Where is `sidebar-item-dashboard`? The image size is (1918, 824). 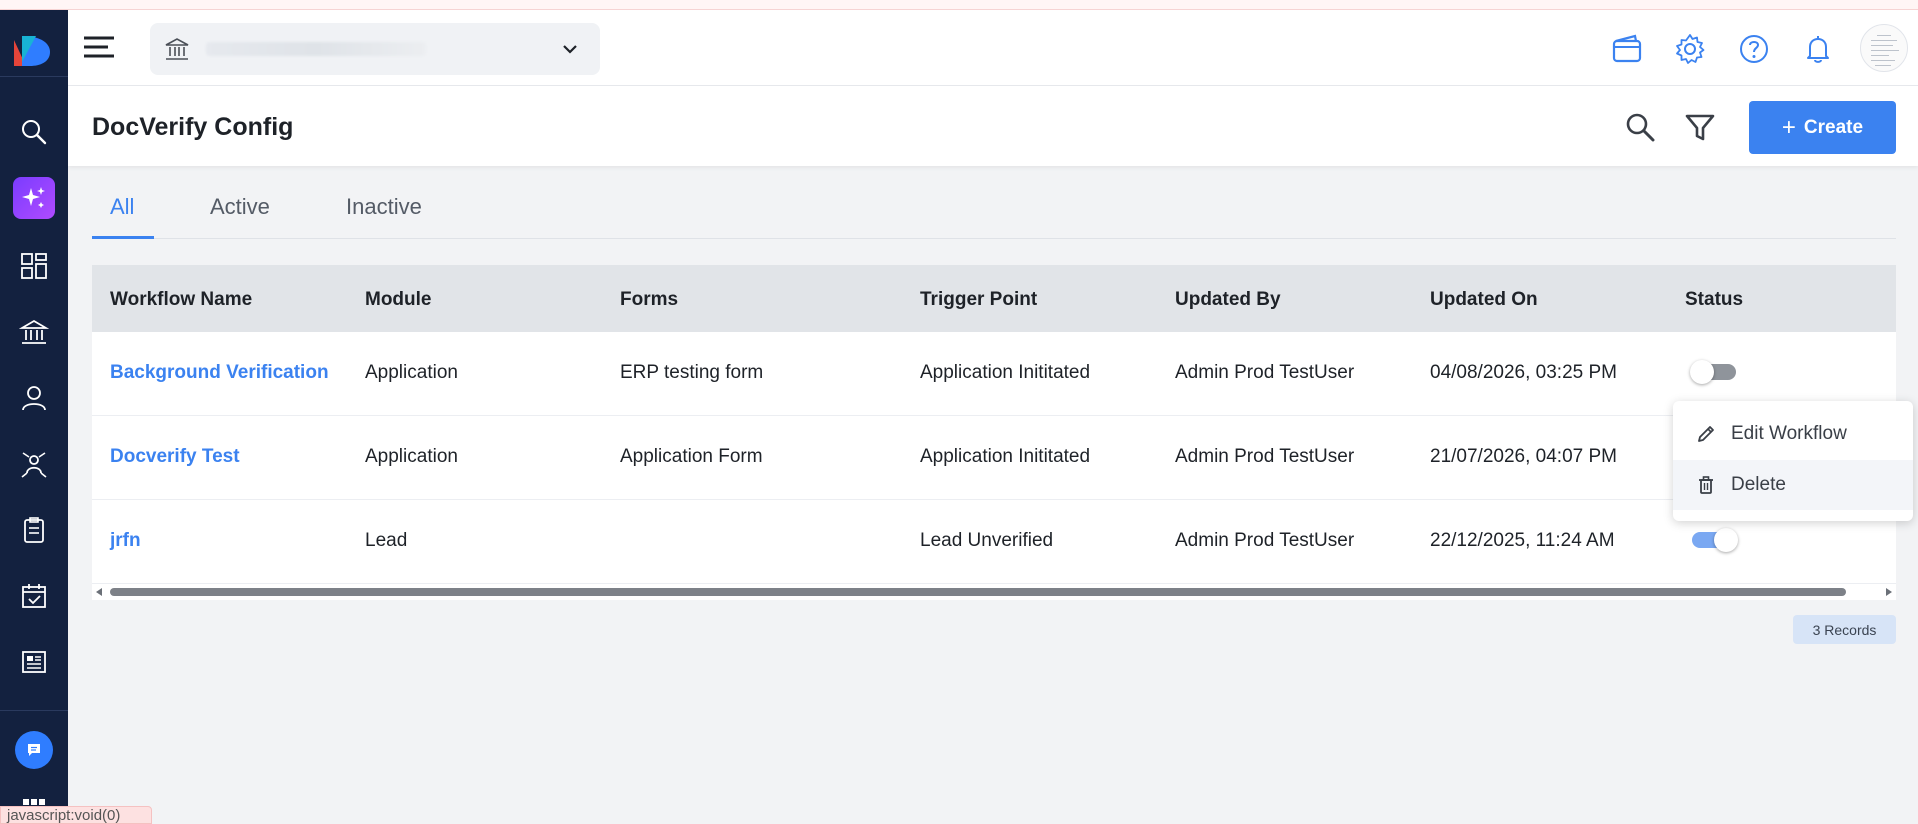
sidebar-item-dashboard is located at coordinates (34, 266).